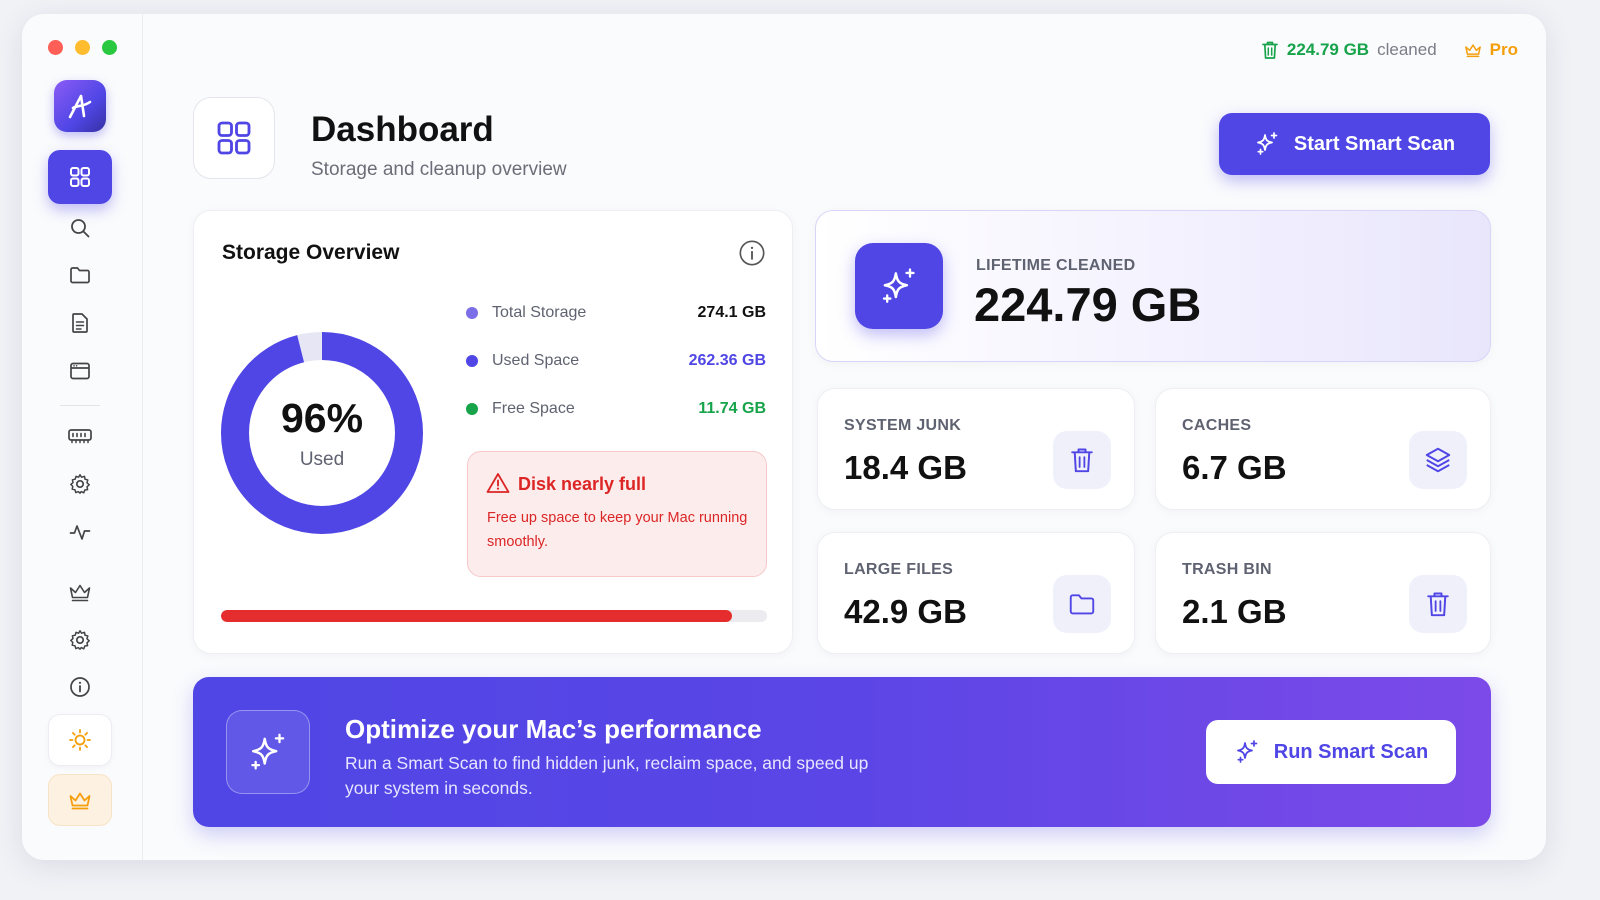 This screenshot has height=900, width=1600. I want to click on document-icon, so click(80, 323).